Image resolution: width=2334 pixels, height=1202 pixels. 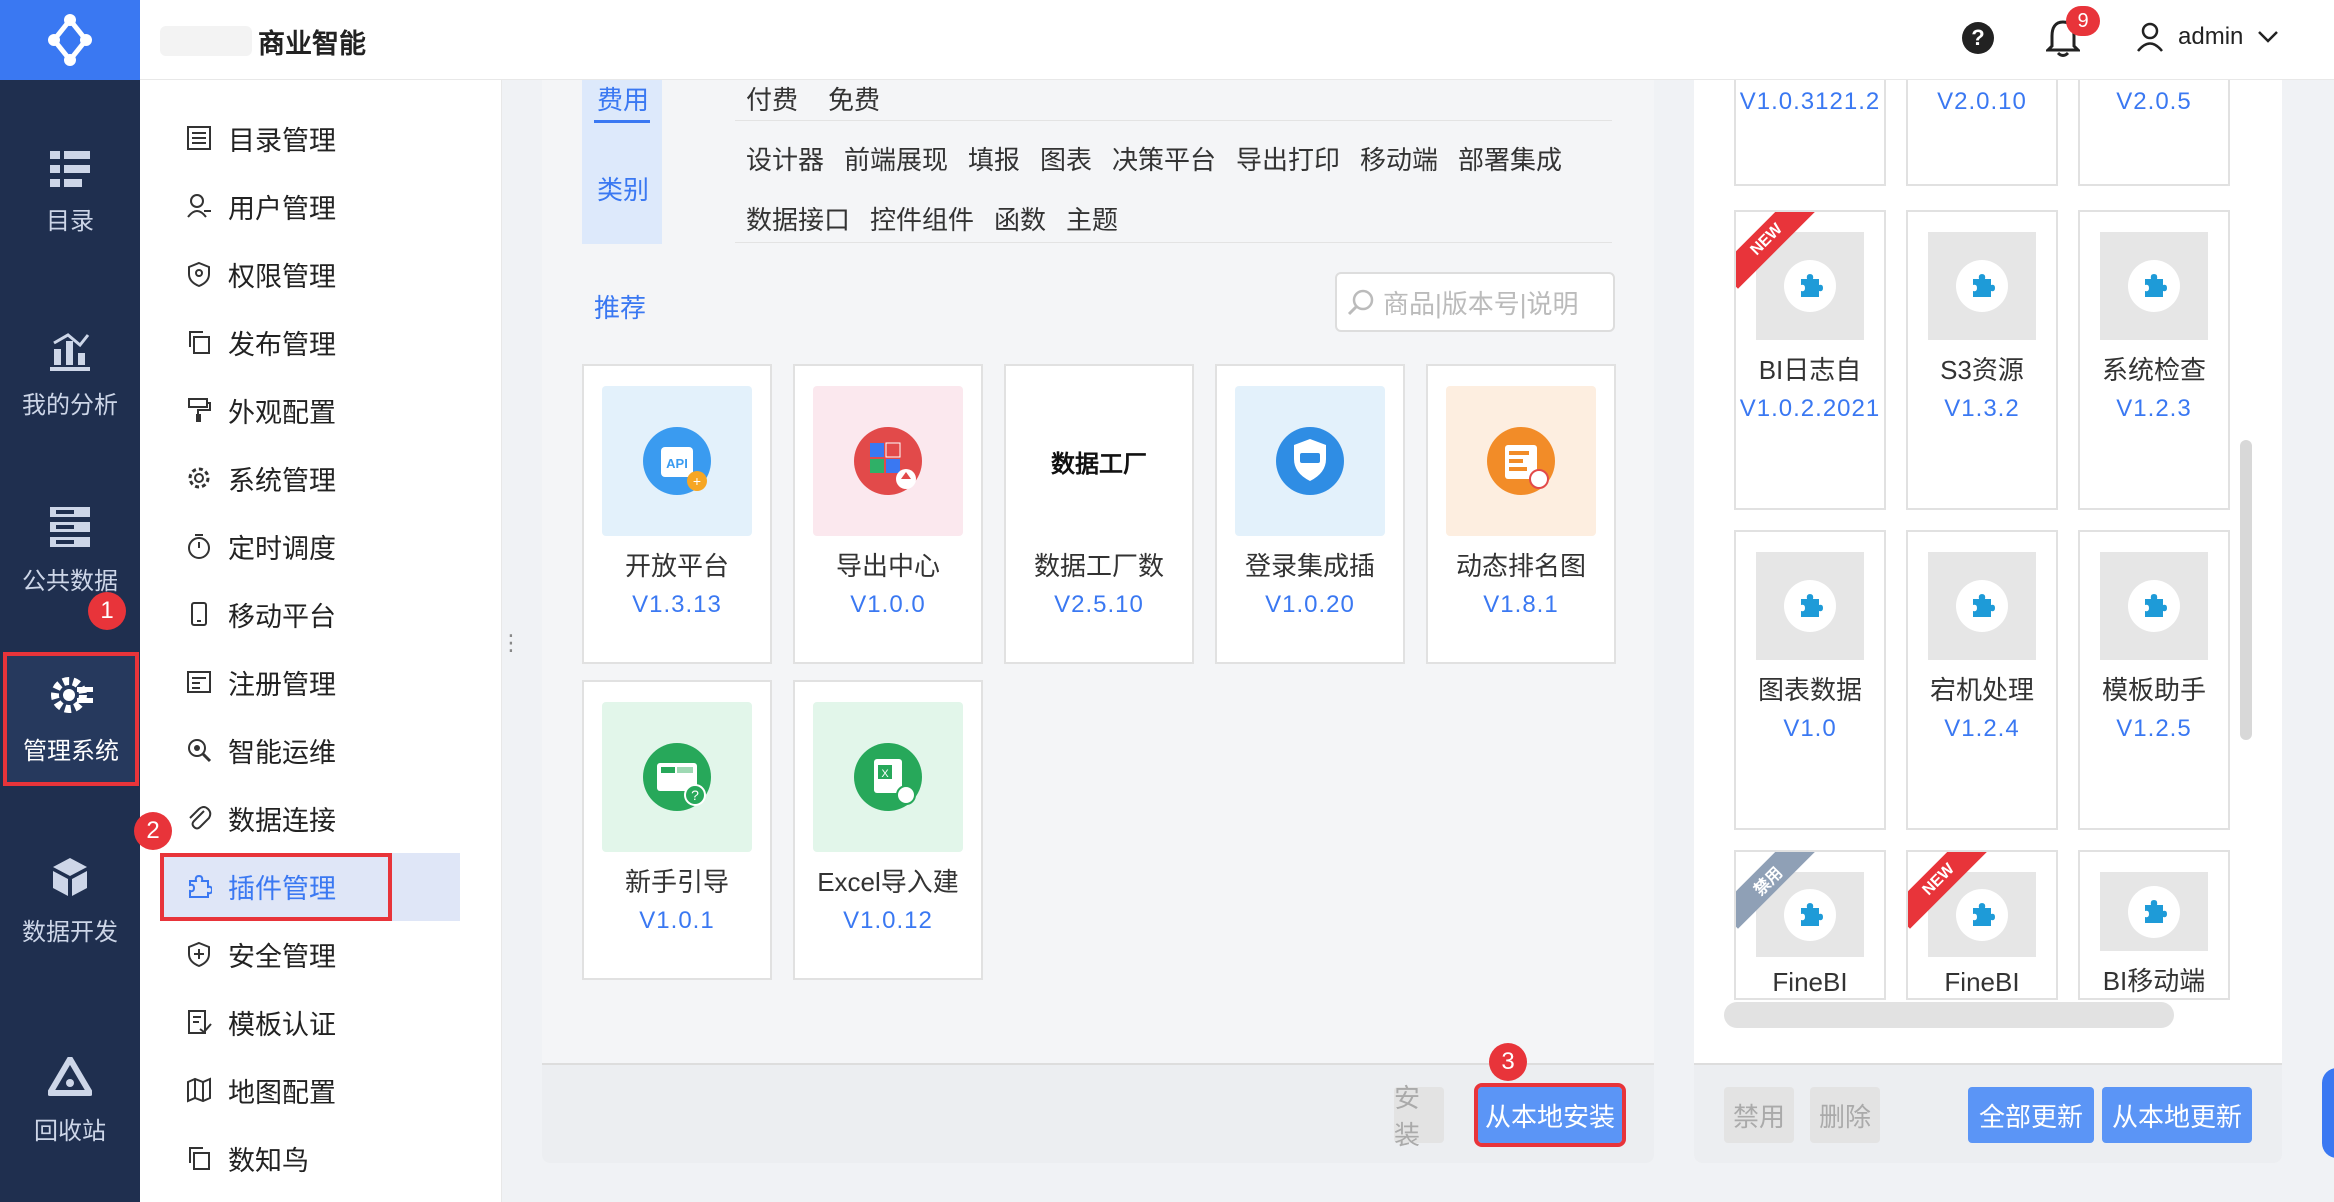 What do you see at coordinates (1978, 38) in the screenshot?
I see `help-icon: ?` at bounding box center [1978, 38].